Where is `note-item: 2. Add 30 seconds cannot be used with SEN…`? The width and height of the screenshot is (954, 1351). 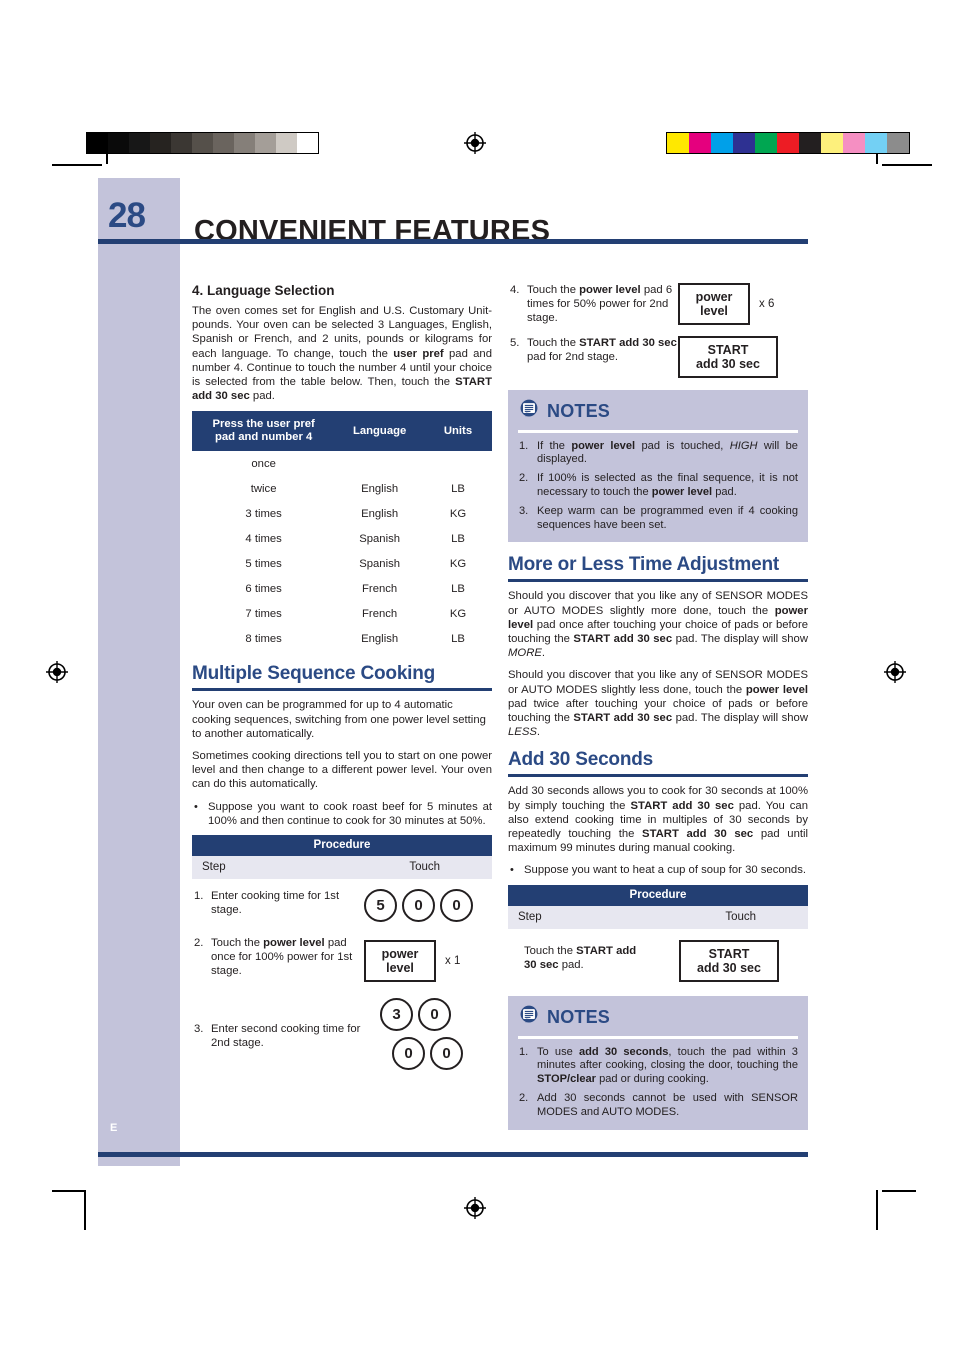
note-item: 2. Add 30 seconds cannot be used with SEN… is located at coordinates (658, 1106).